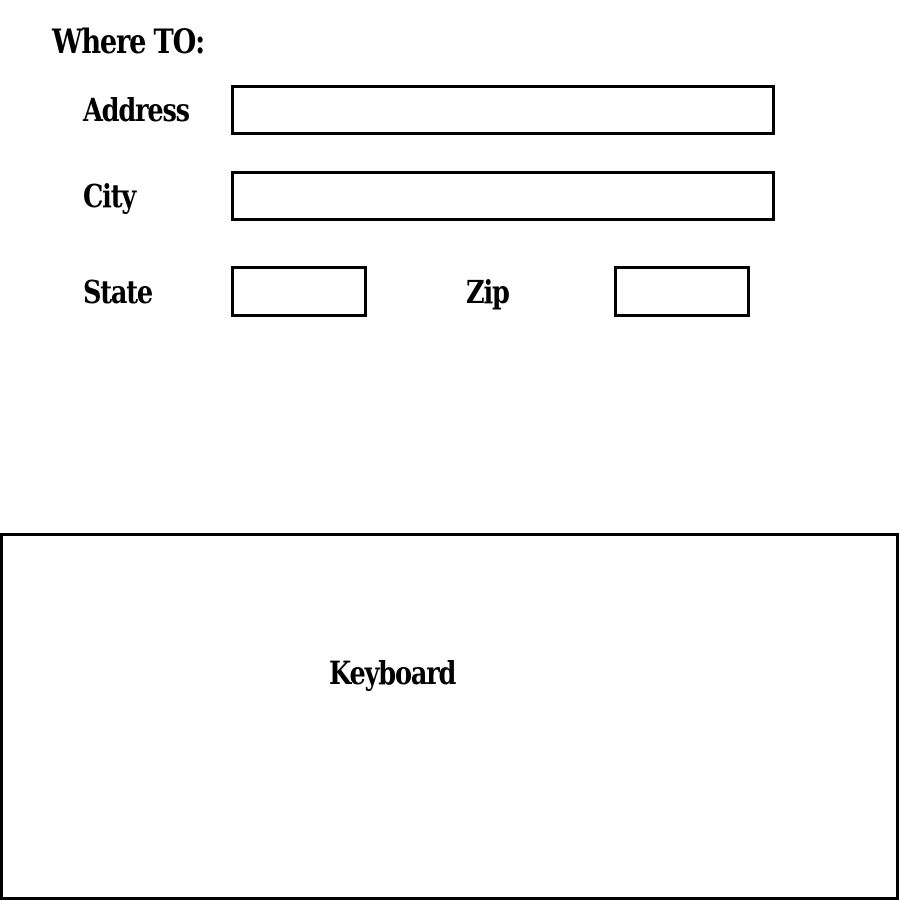 The width and height of the screenshot is (900, 900). I want to click on city-label: City, so click(109, 196).